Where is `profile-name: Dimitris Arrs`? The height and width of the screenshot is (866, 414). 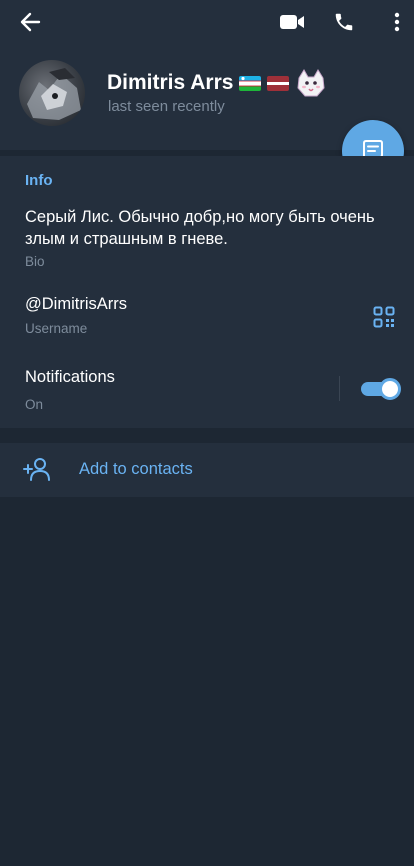
profile-name: Dimitris Arrs is located at coordinates (170, 82).